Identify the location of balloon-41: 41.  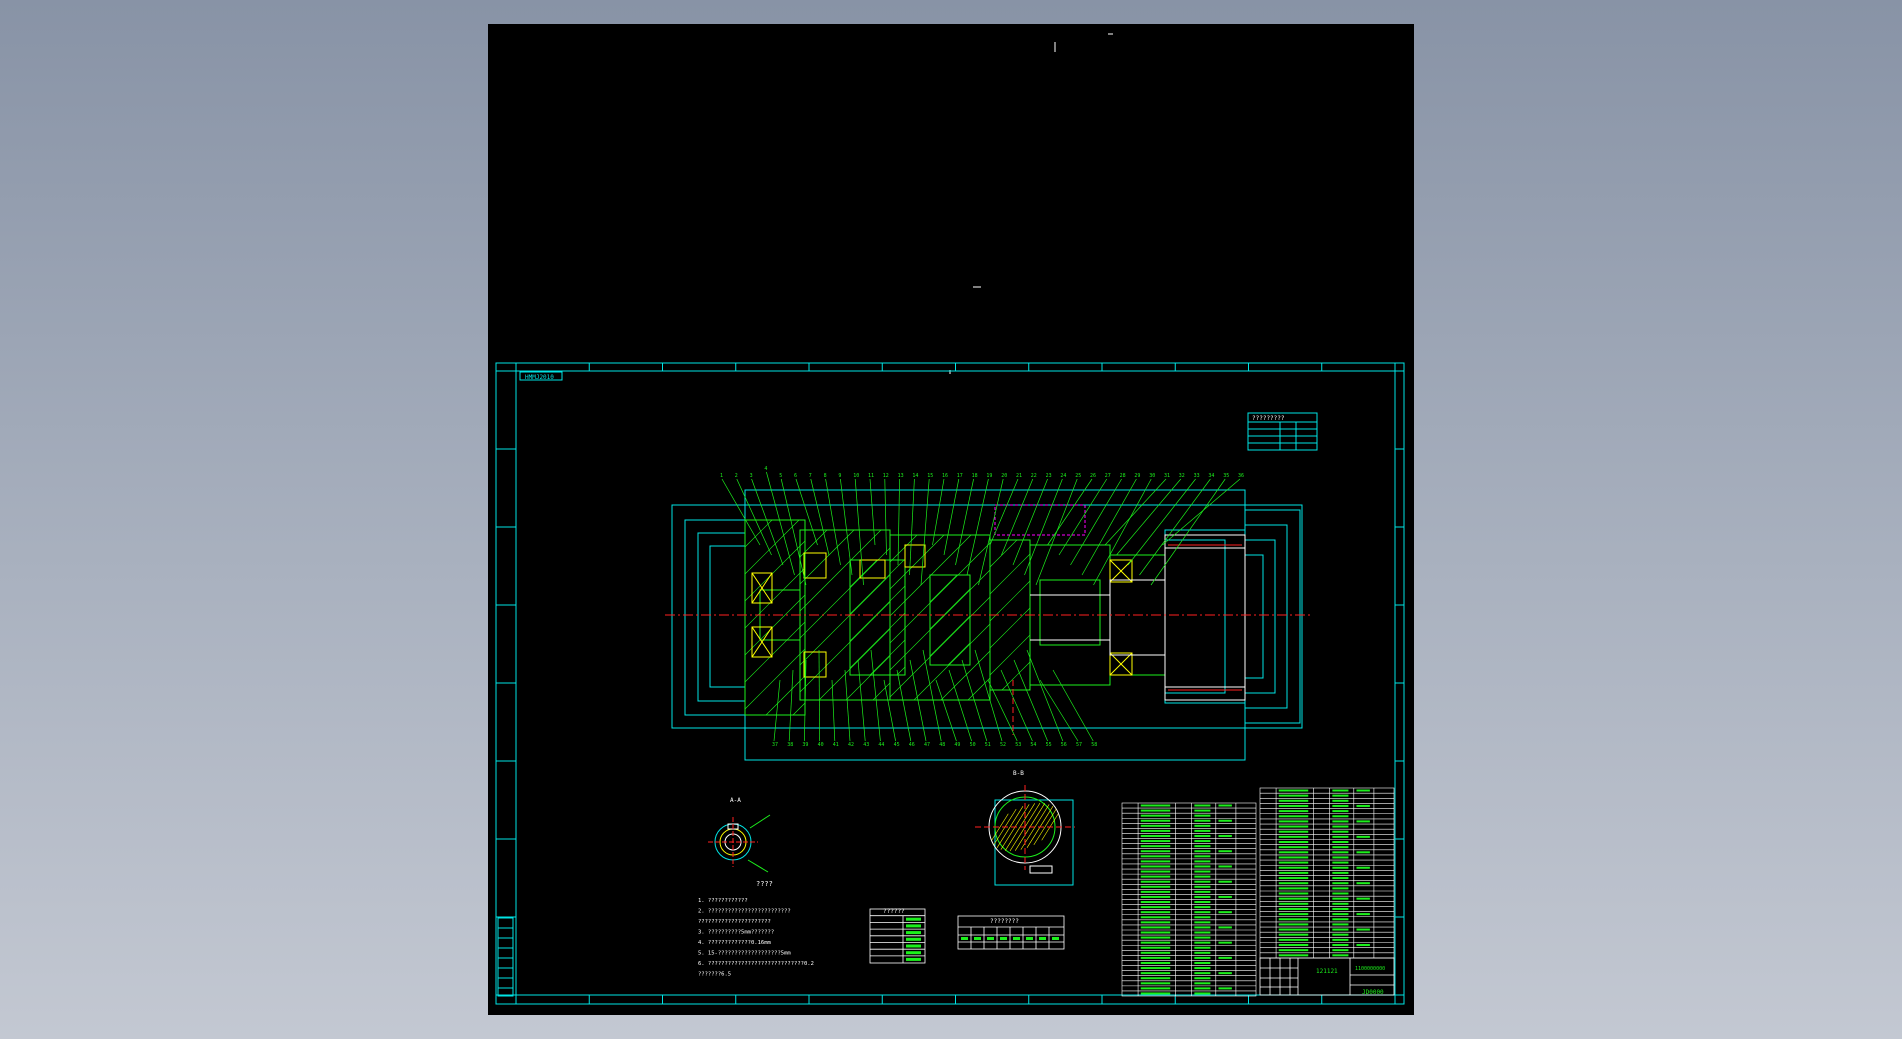
(836, 745).